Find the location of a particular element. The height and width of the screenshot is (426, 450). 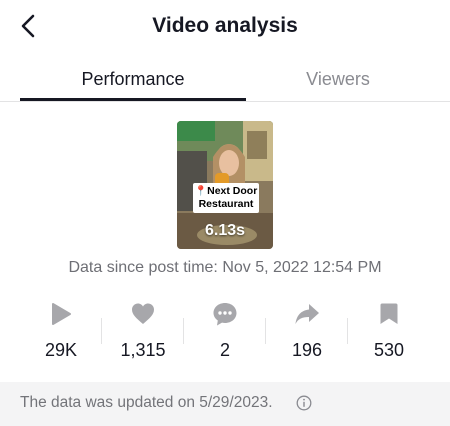

stat-views: 29K is located at coordinates (61, 332).